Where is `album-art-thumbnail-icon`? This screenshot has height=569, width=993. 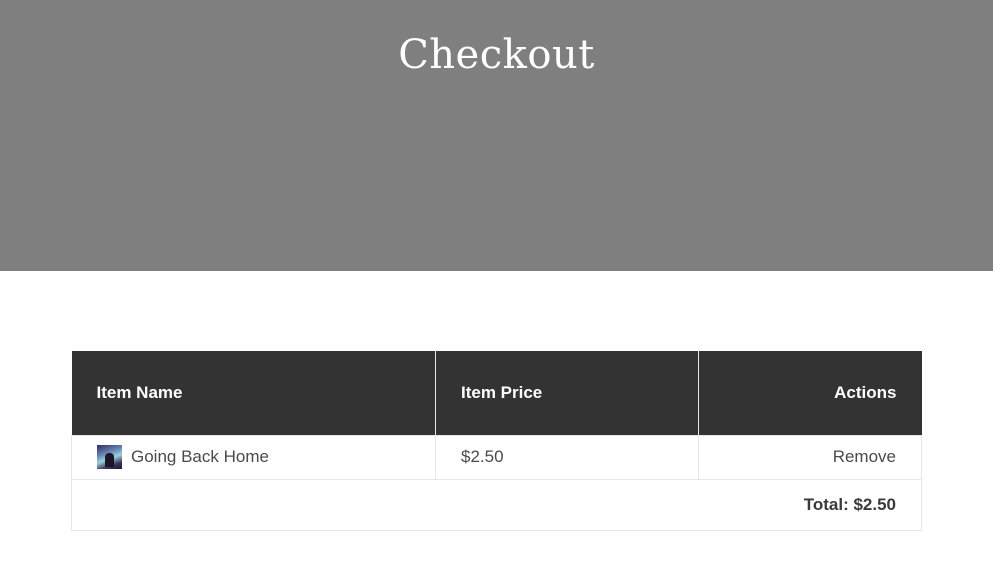 album-art-thumbnail-icon is located at coordinates (109, 457).